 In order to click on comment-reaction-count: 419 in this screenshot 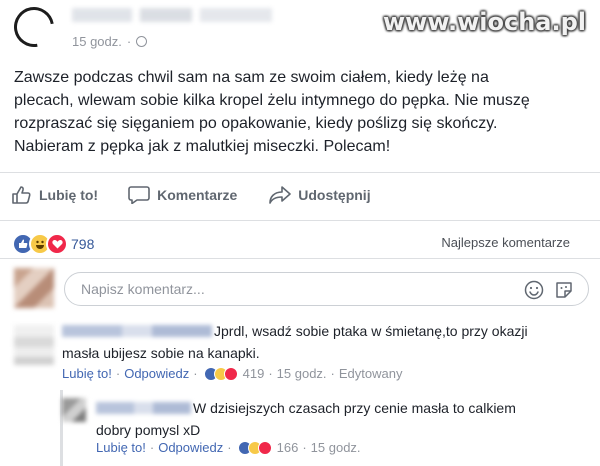, I will do `click(253, 373)`.